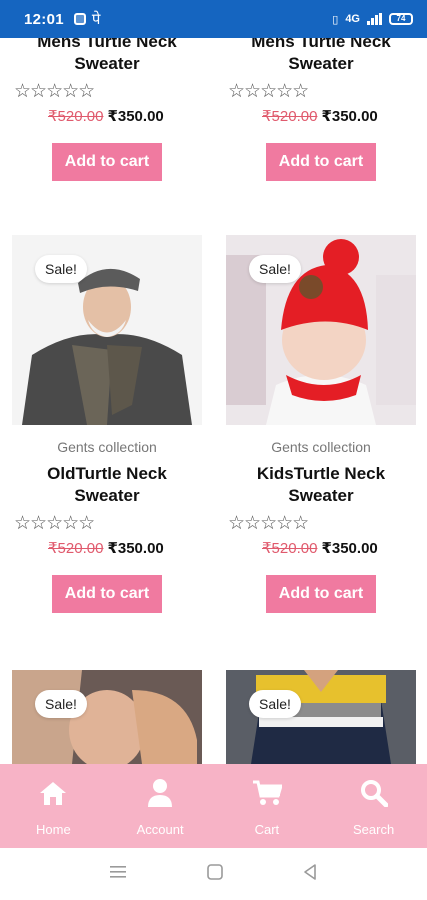  What do you see at coordinates (118, 874) in the screenshot?
I see `menu-icon` at bounding box center [118, 874].